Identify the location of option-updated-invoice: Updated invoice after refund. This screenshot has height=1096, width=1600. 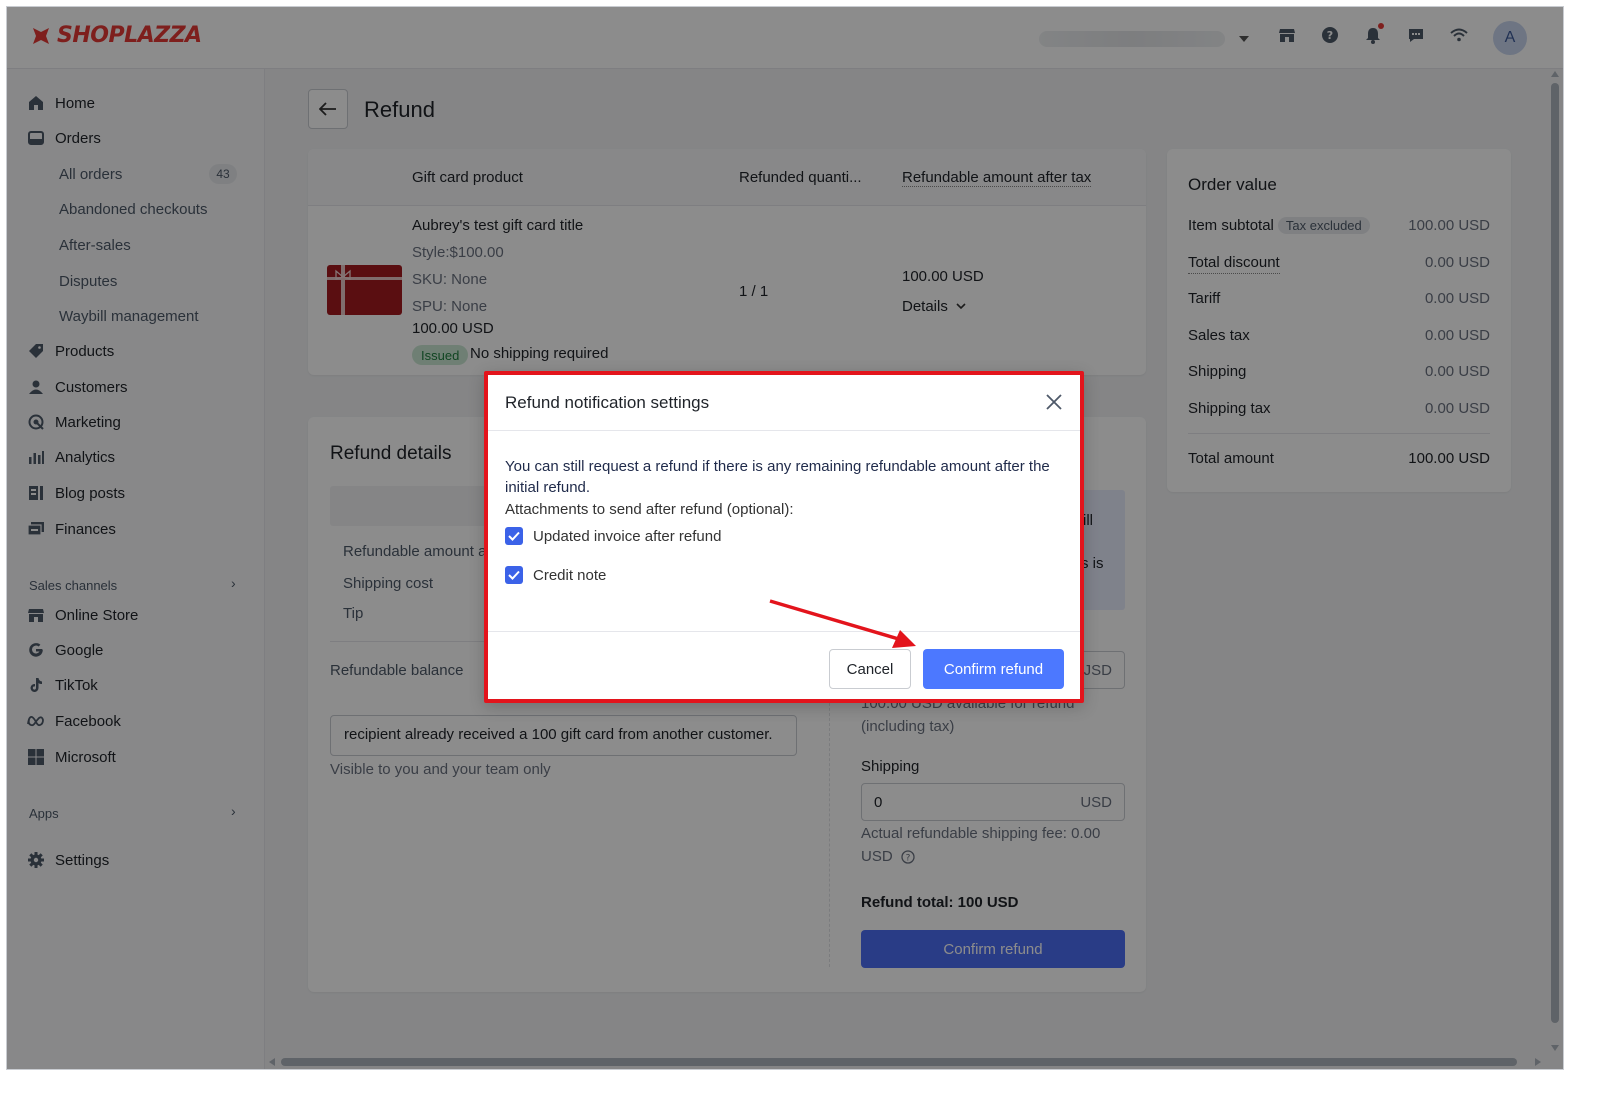
(613, 536).